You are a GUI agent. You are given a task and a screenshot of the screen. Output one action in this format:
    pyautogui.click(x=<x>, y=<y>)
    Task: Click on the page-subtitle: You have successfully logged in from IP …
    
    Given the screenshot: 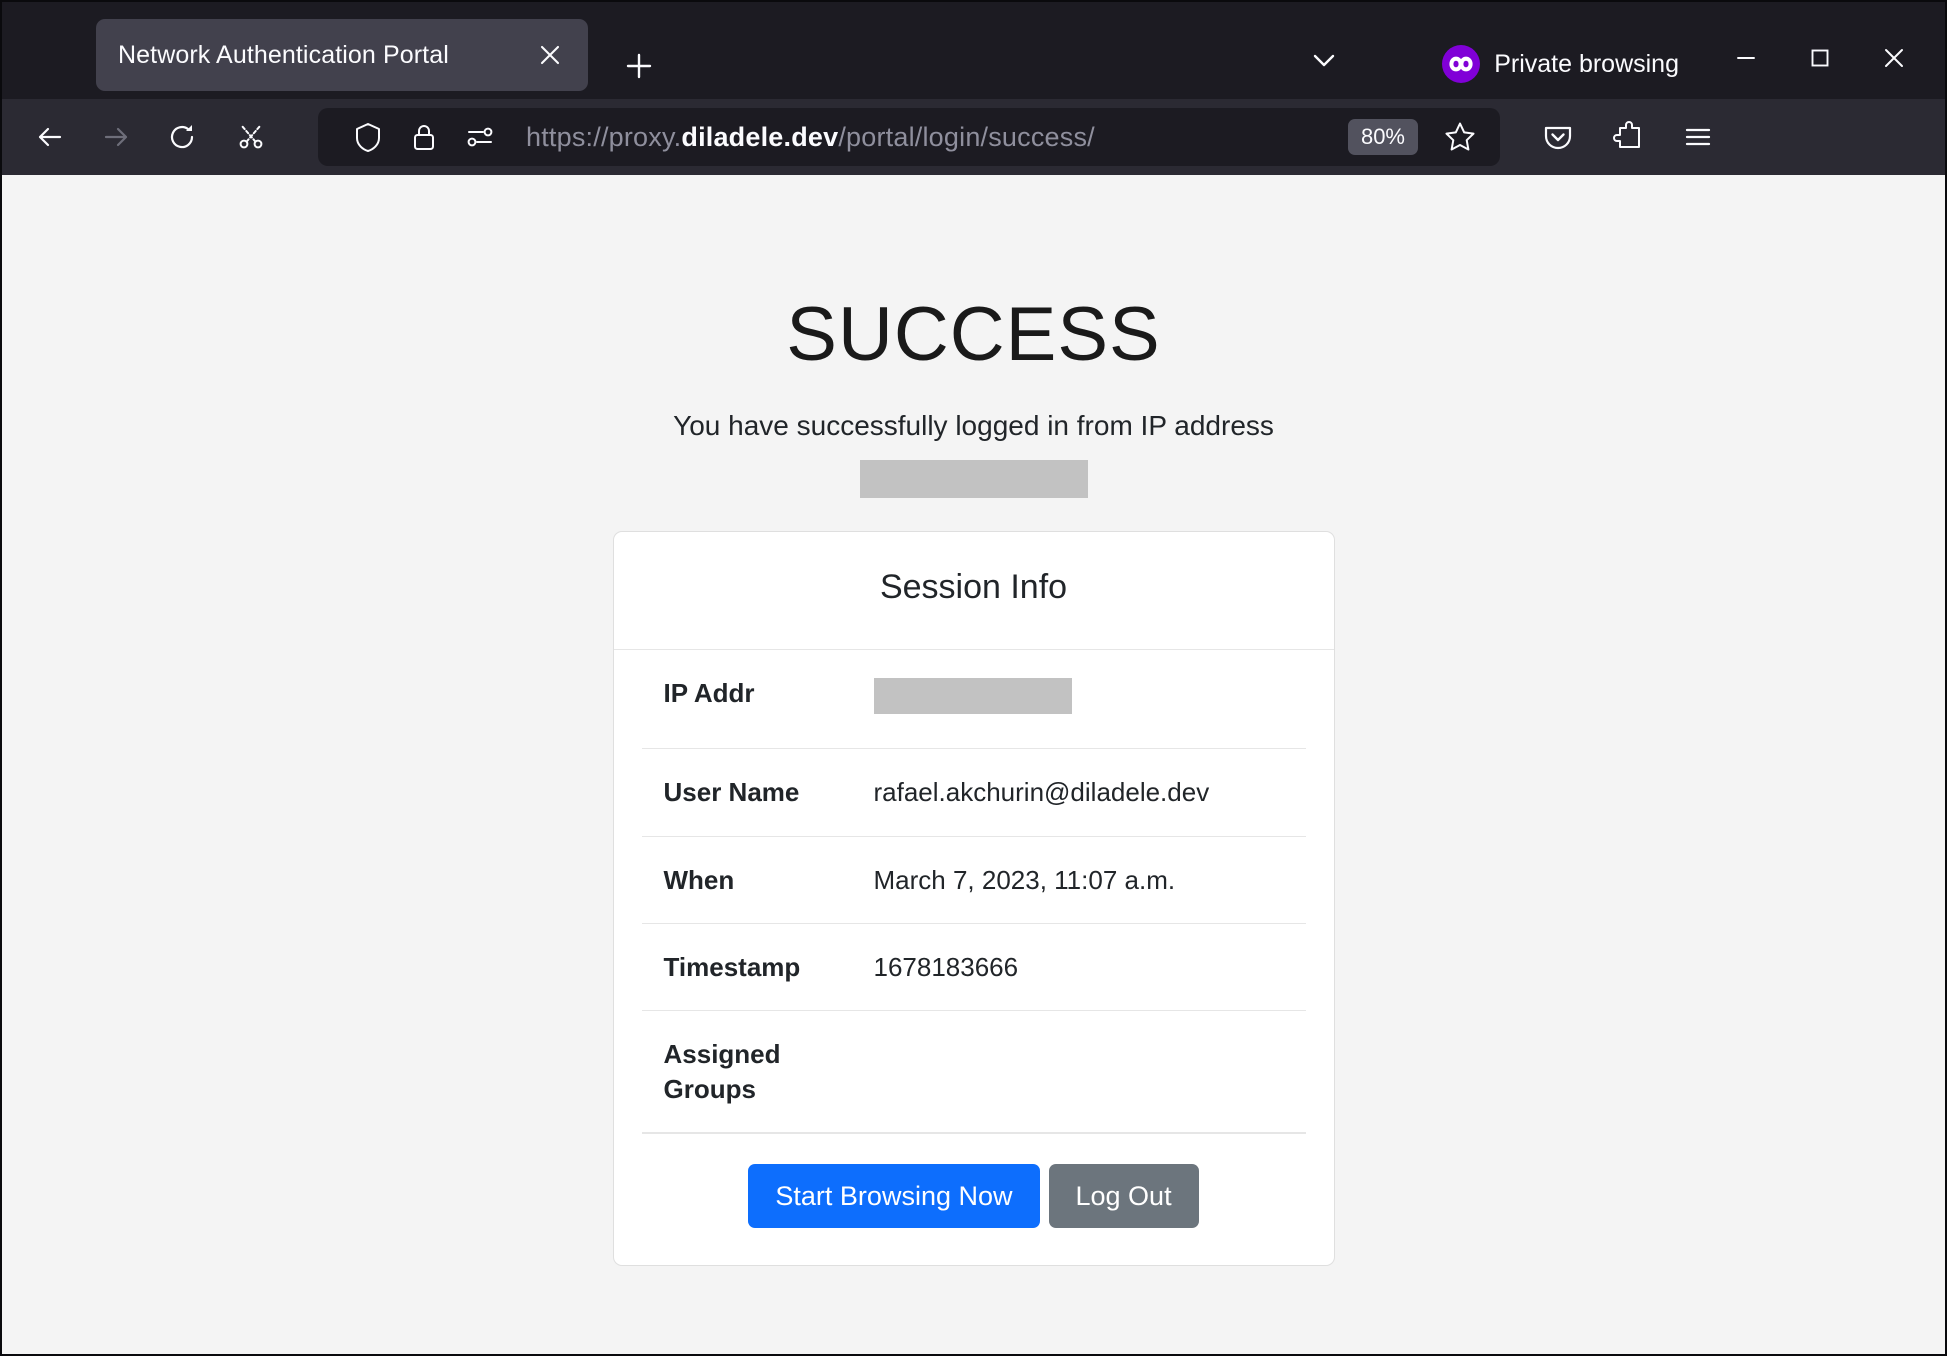 What is the action you would take?
    pyautogui.click(x=973, y=425)
    